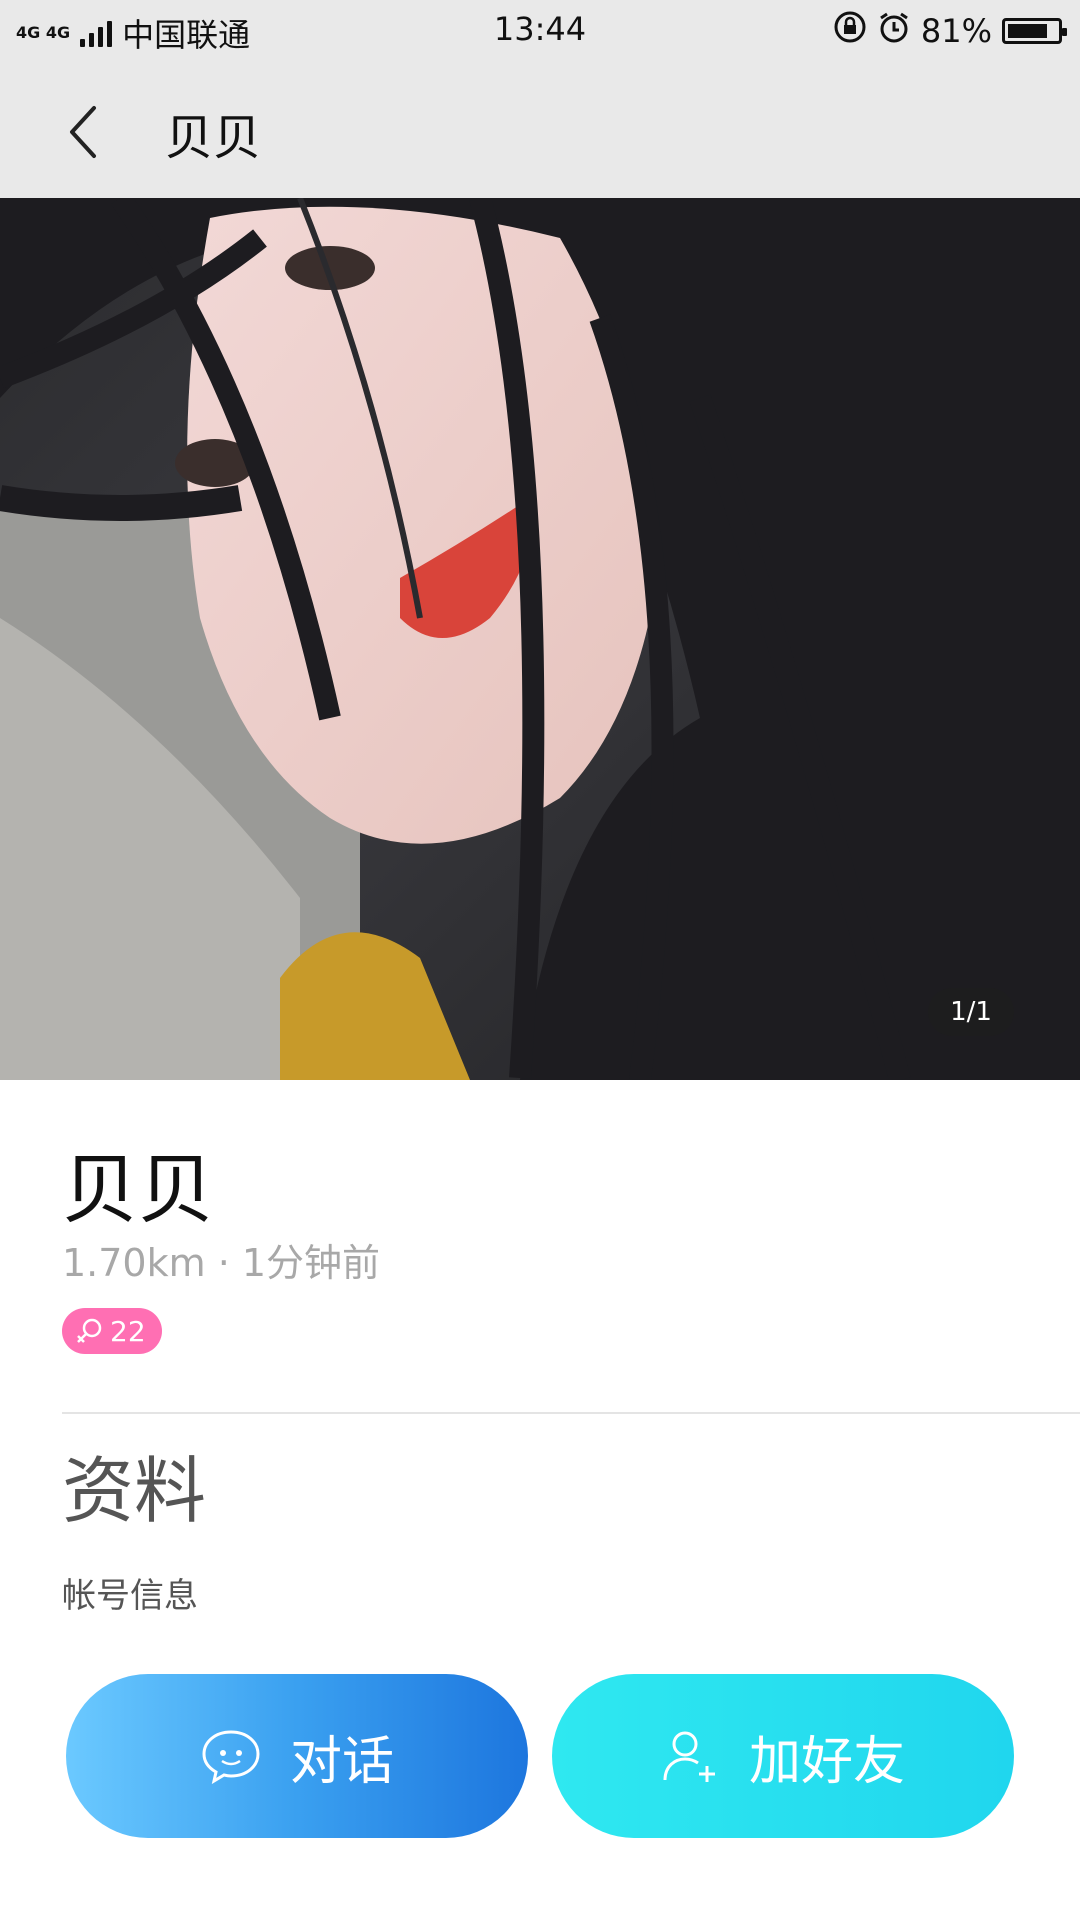 Image resolution: width=1080 pixels, height=1920 pixels. What do you see at coordinates (1034, 31) in the screenshot?
I see `battery-icon` at bounding box center [1034, 31].